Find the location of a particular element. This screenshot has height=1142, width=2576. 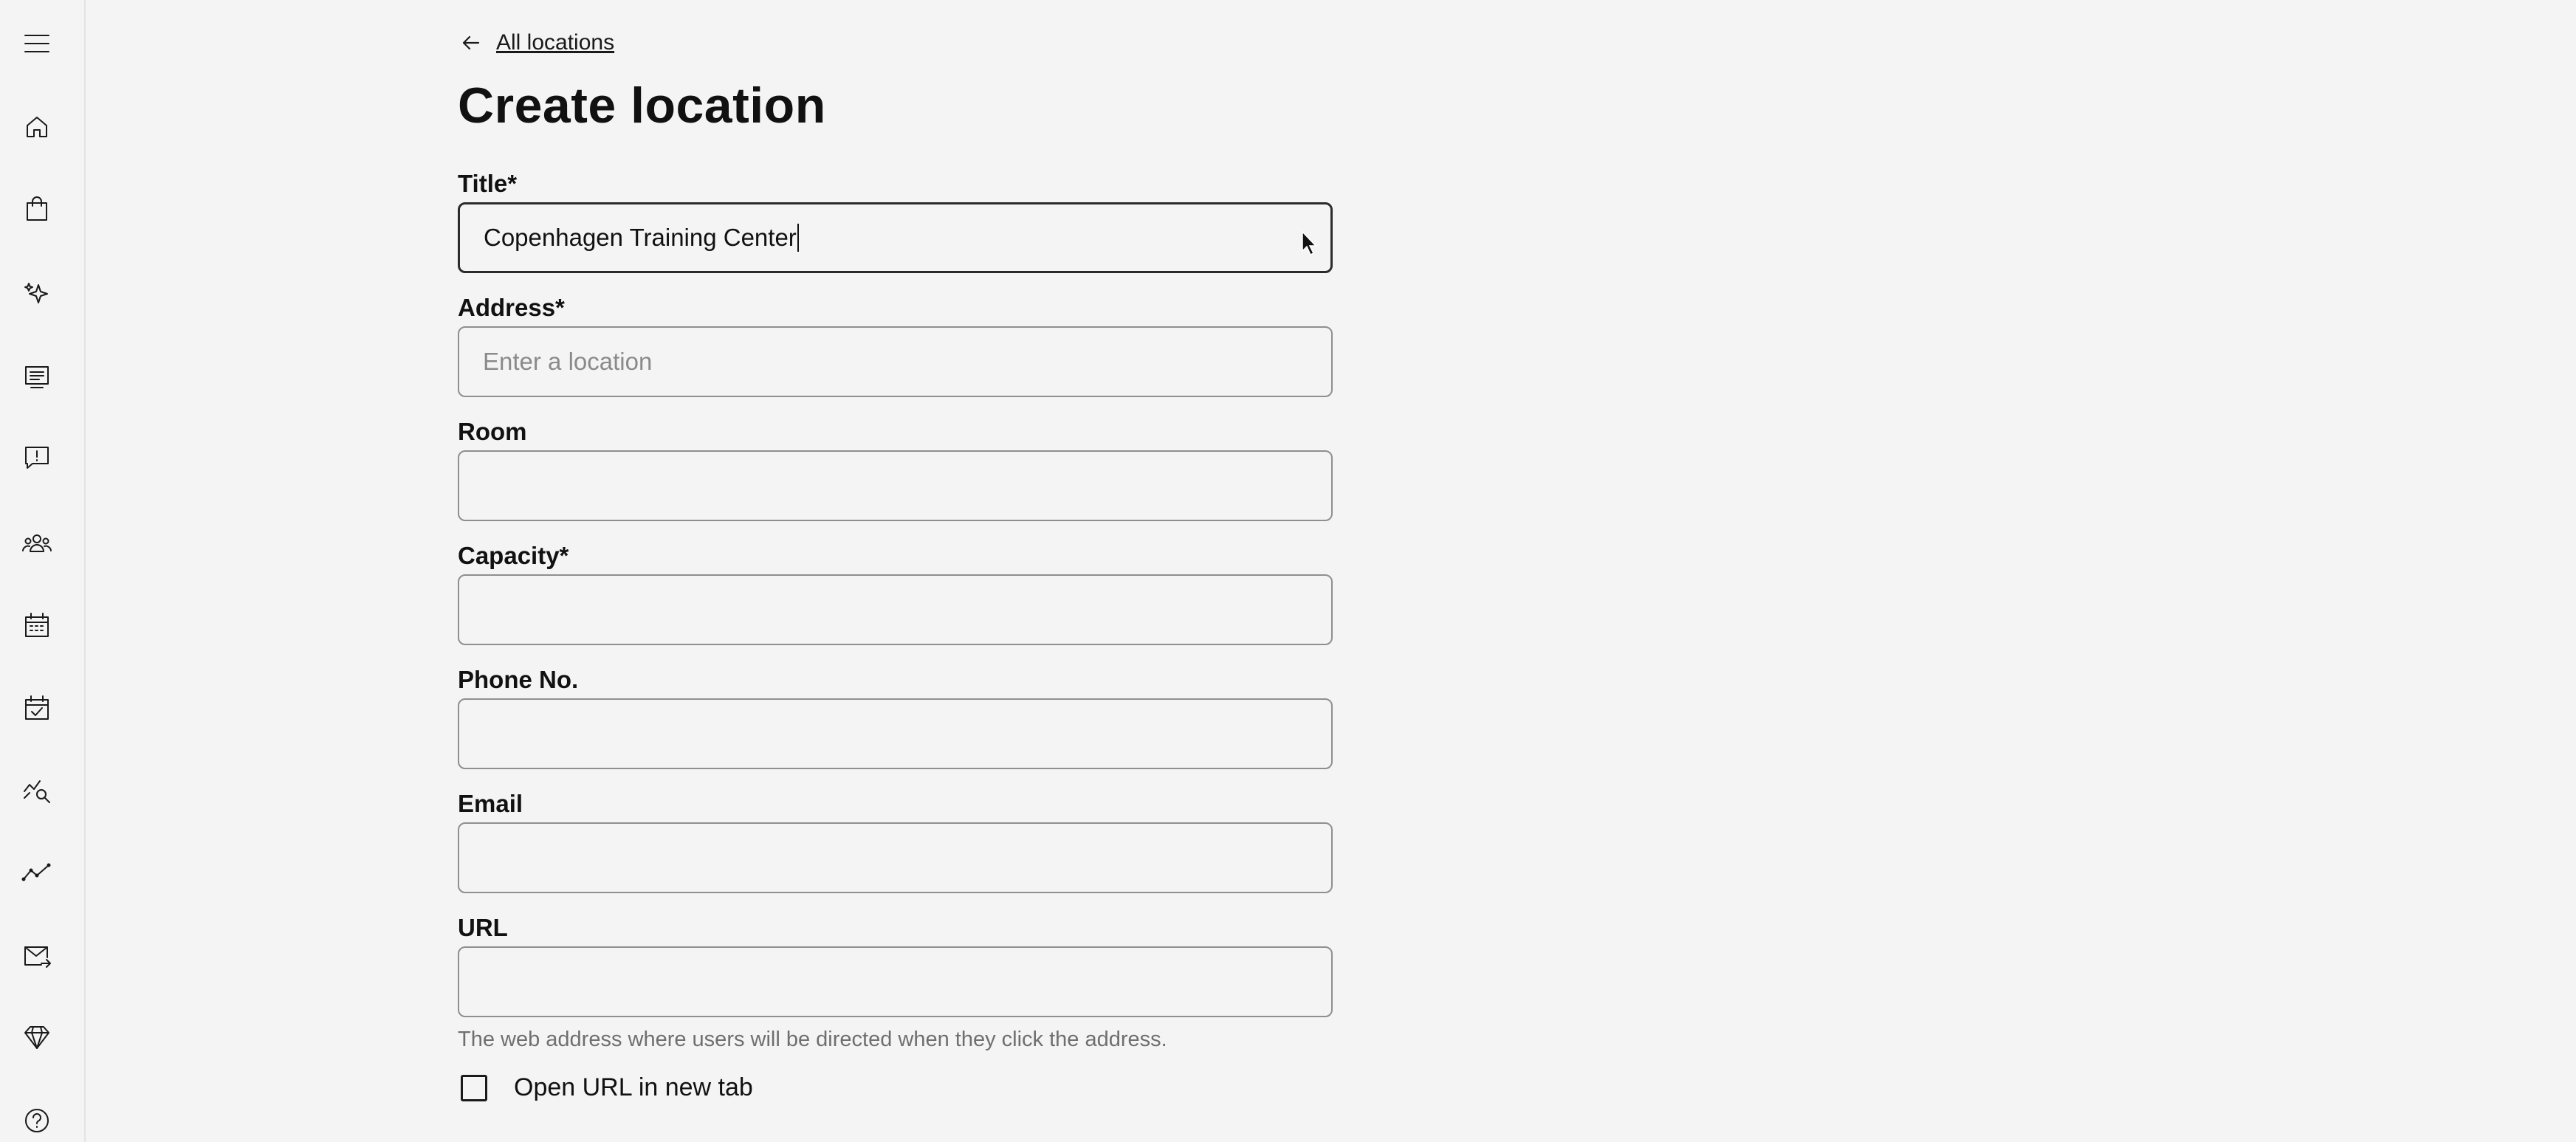

phone-label: Phone No. is located at coordinates (518, 680).